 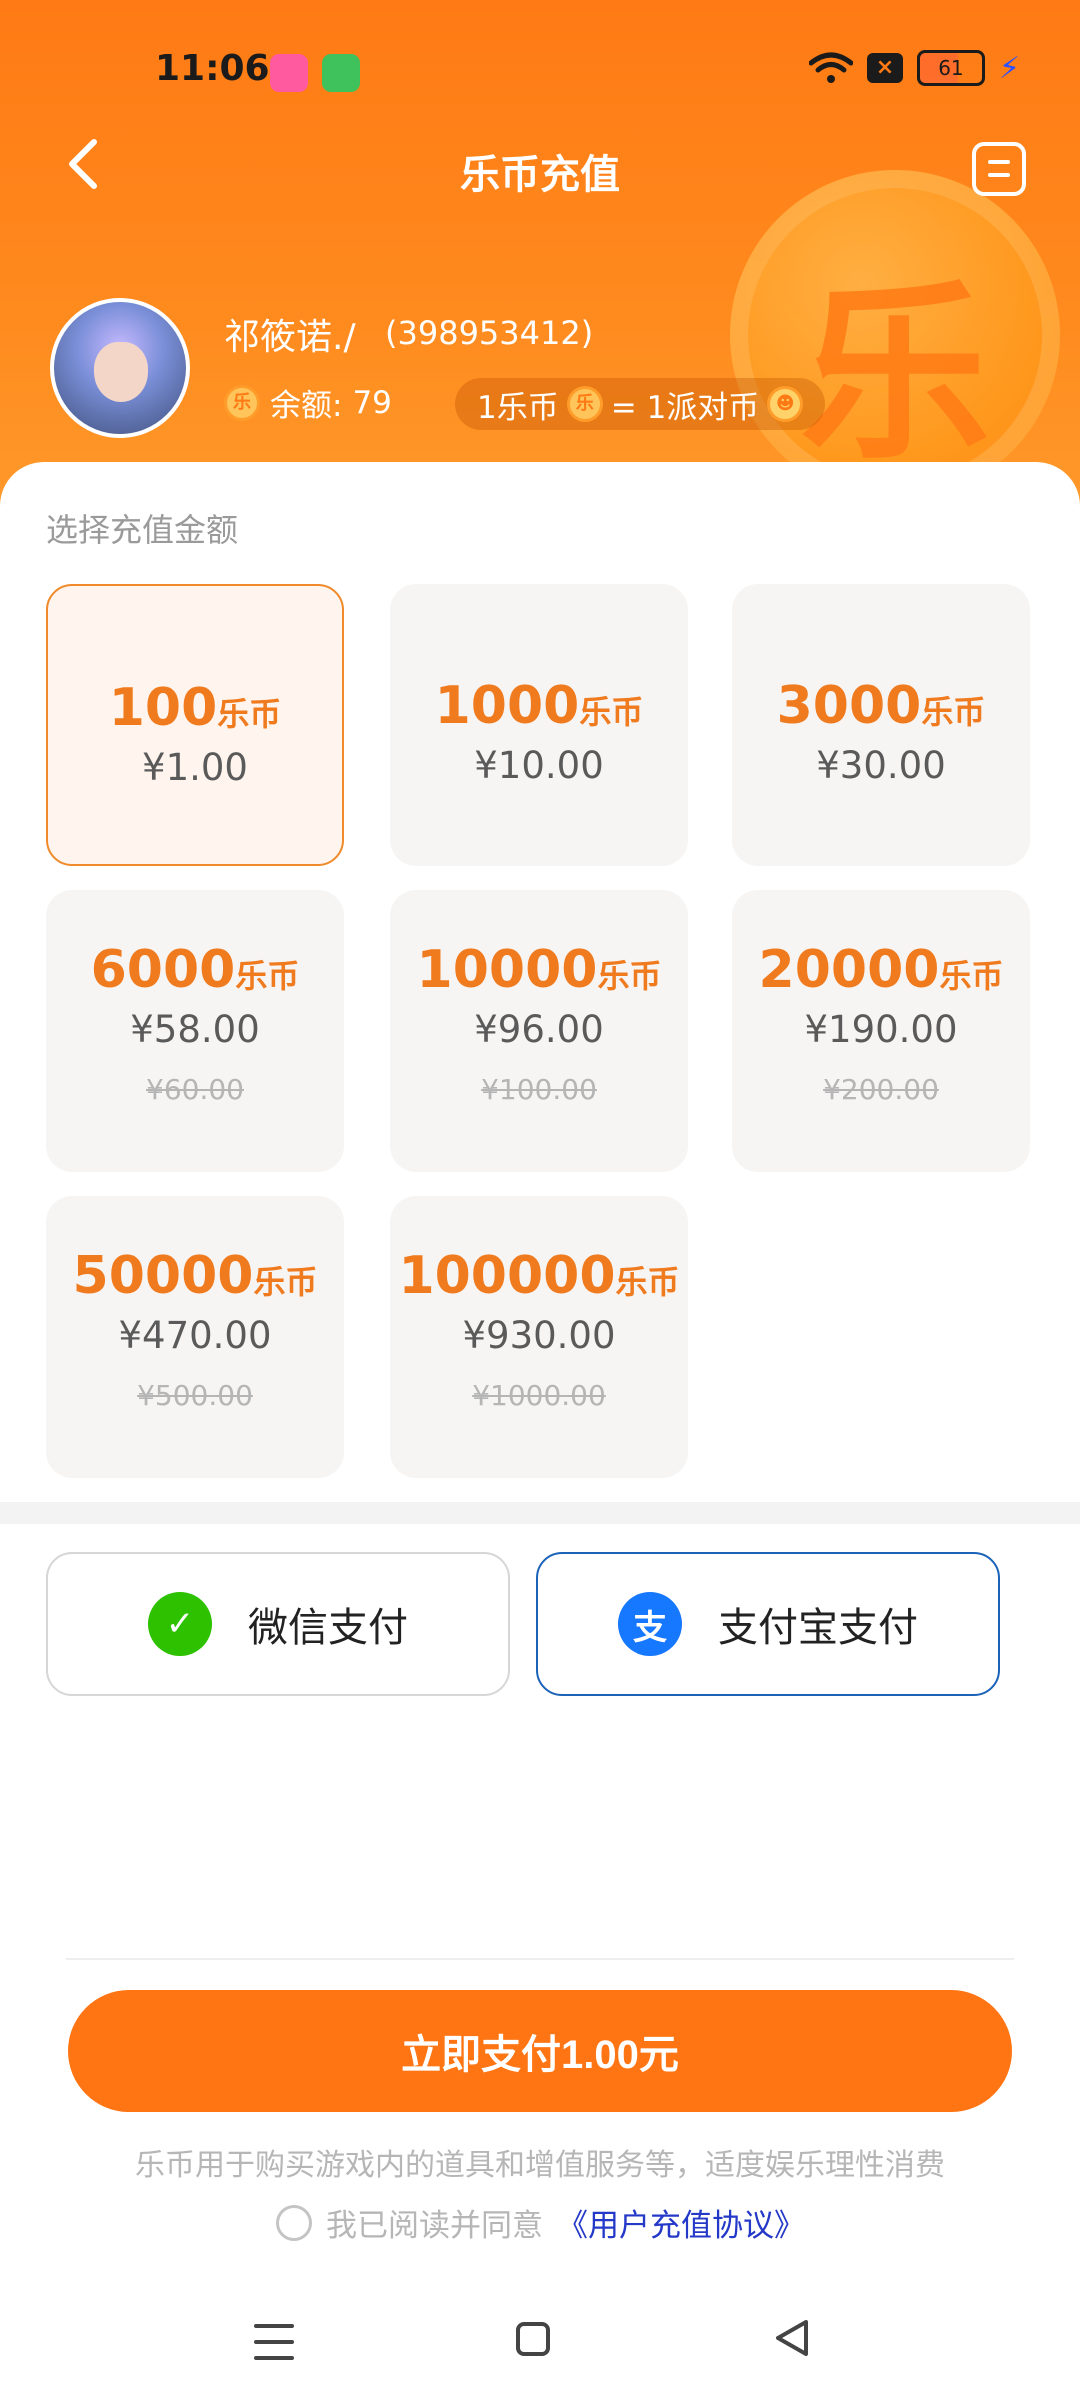 I want to click on agree-text: 我已阅读并同意, so click(x=434, y=2226).